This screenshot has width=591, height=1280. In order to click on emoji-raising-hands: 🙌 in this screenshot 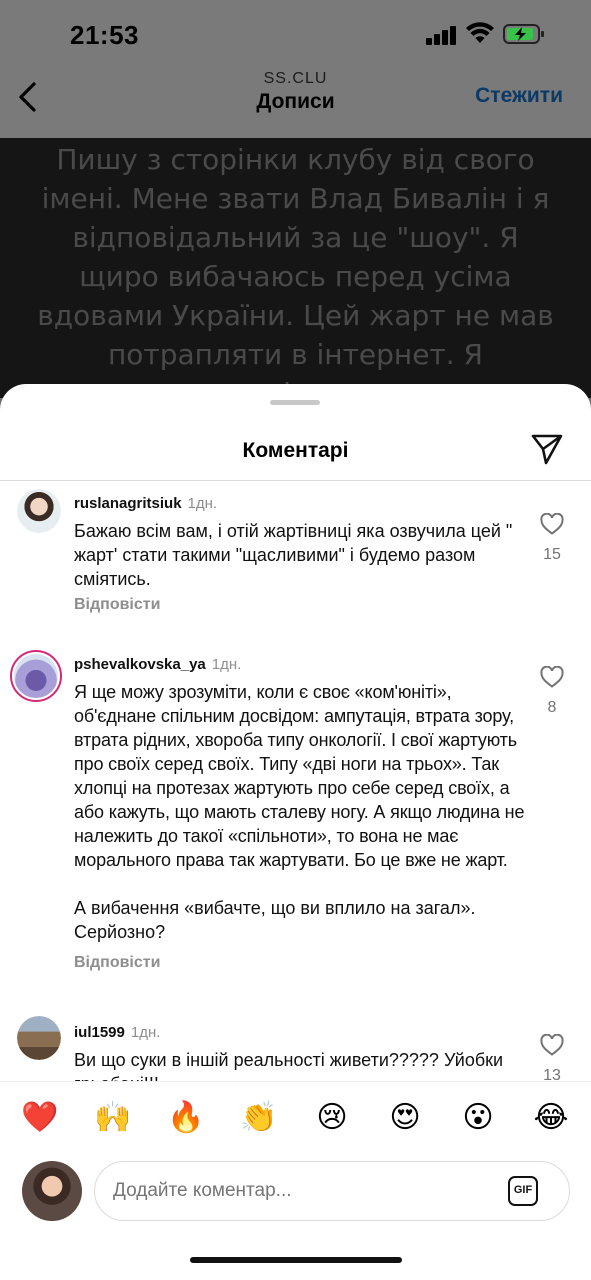, I will do `click(113, 1118)`.